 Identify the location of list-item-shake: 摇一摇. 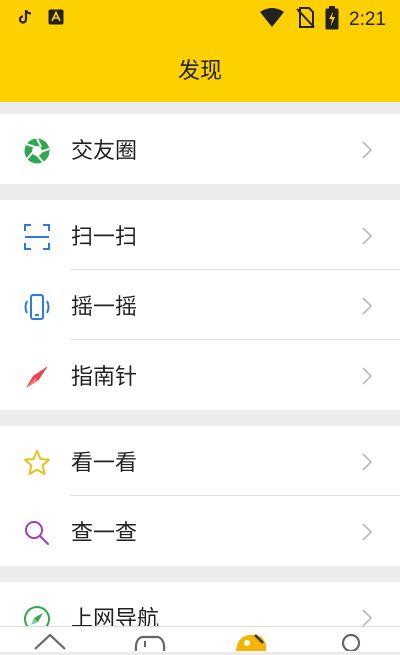
(200, 305).